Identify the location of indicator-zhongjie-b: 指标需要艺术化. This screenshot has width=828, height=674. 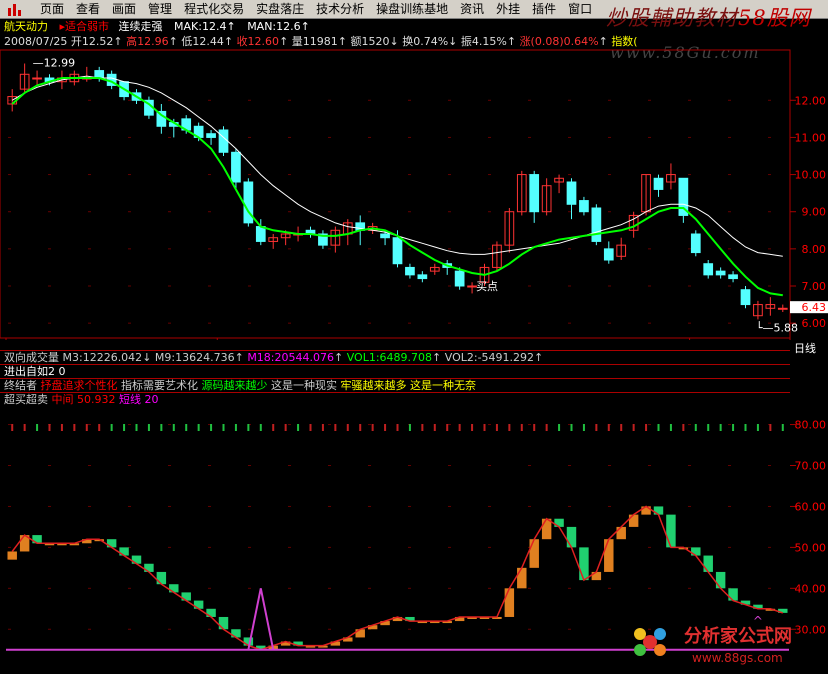
(159, 385).